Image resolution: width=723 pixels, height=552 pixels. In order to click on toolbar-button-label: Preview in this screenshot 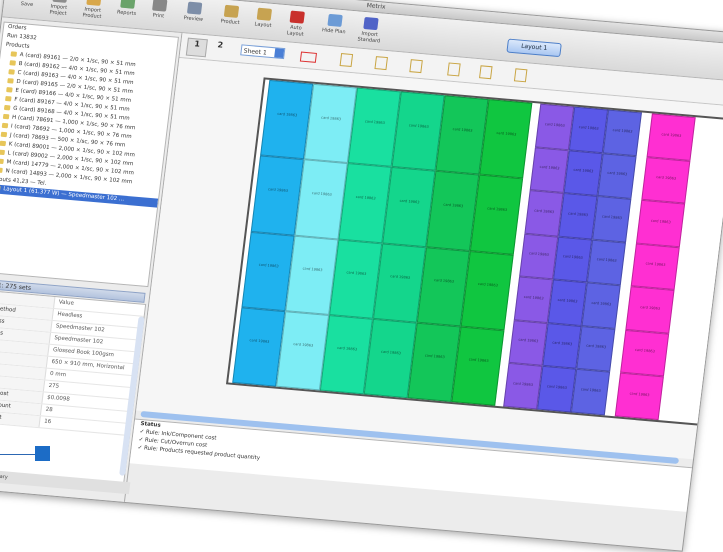, I will do `click(193, 19)`.